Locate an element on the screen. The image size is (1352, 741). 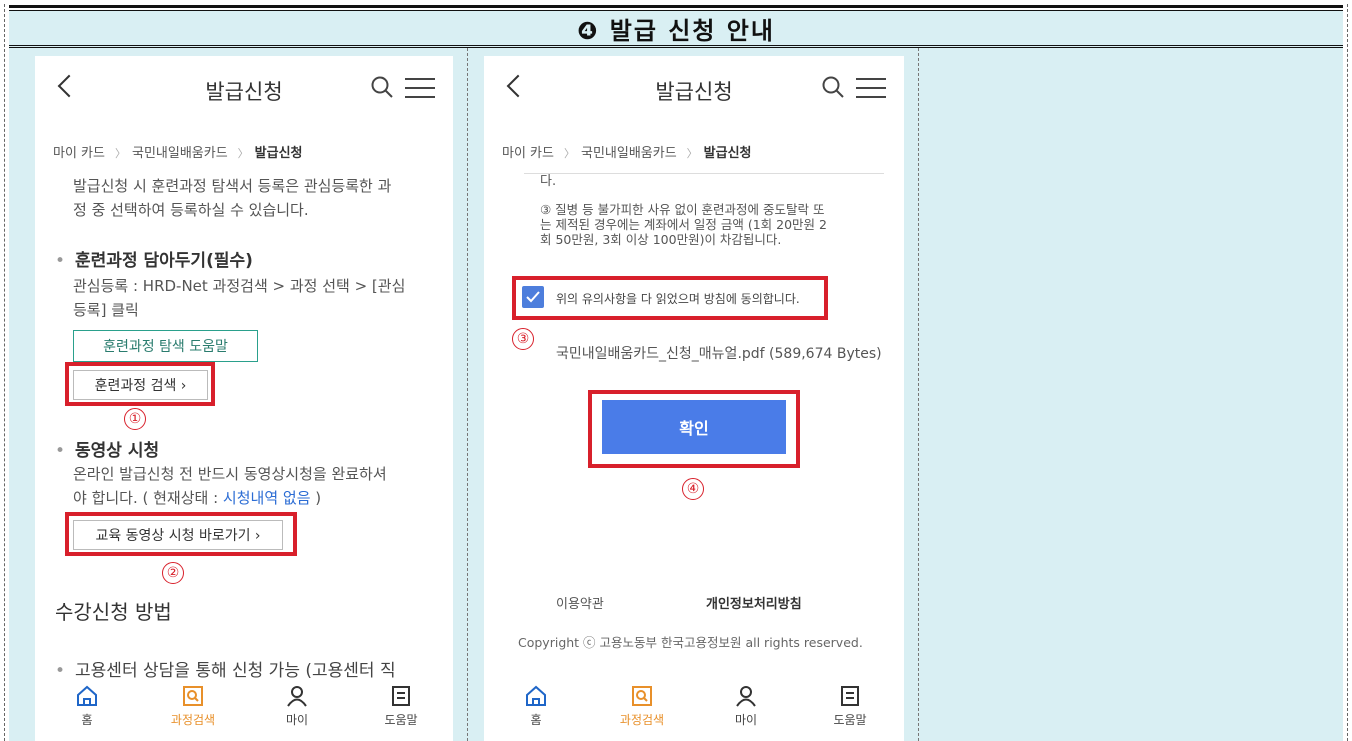
section-title: 수강신청 방법 is located at coordinates (113, 612).